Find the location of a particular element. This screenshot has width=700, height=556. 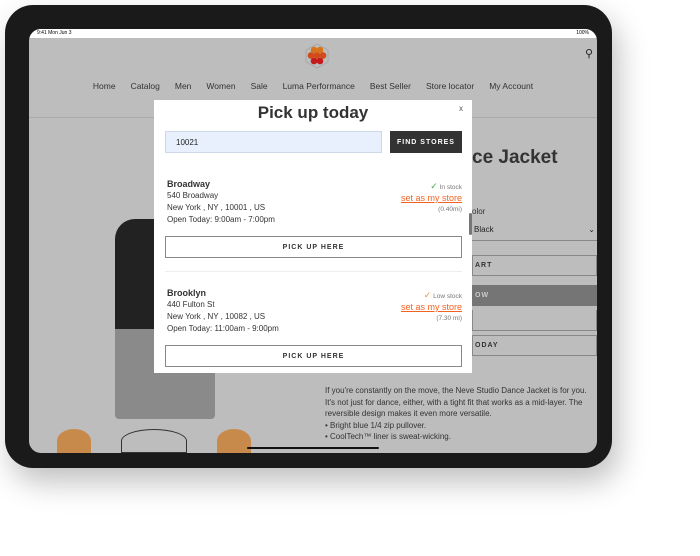

description-bullet: • Bright blue 1/4 zip pullover. is located at coordinates (376, 425).